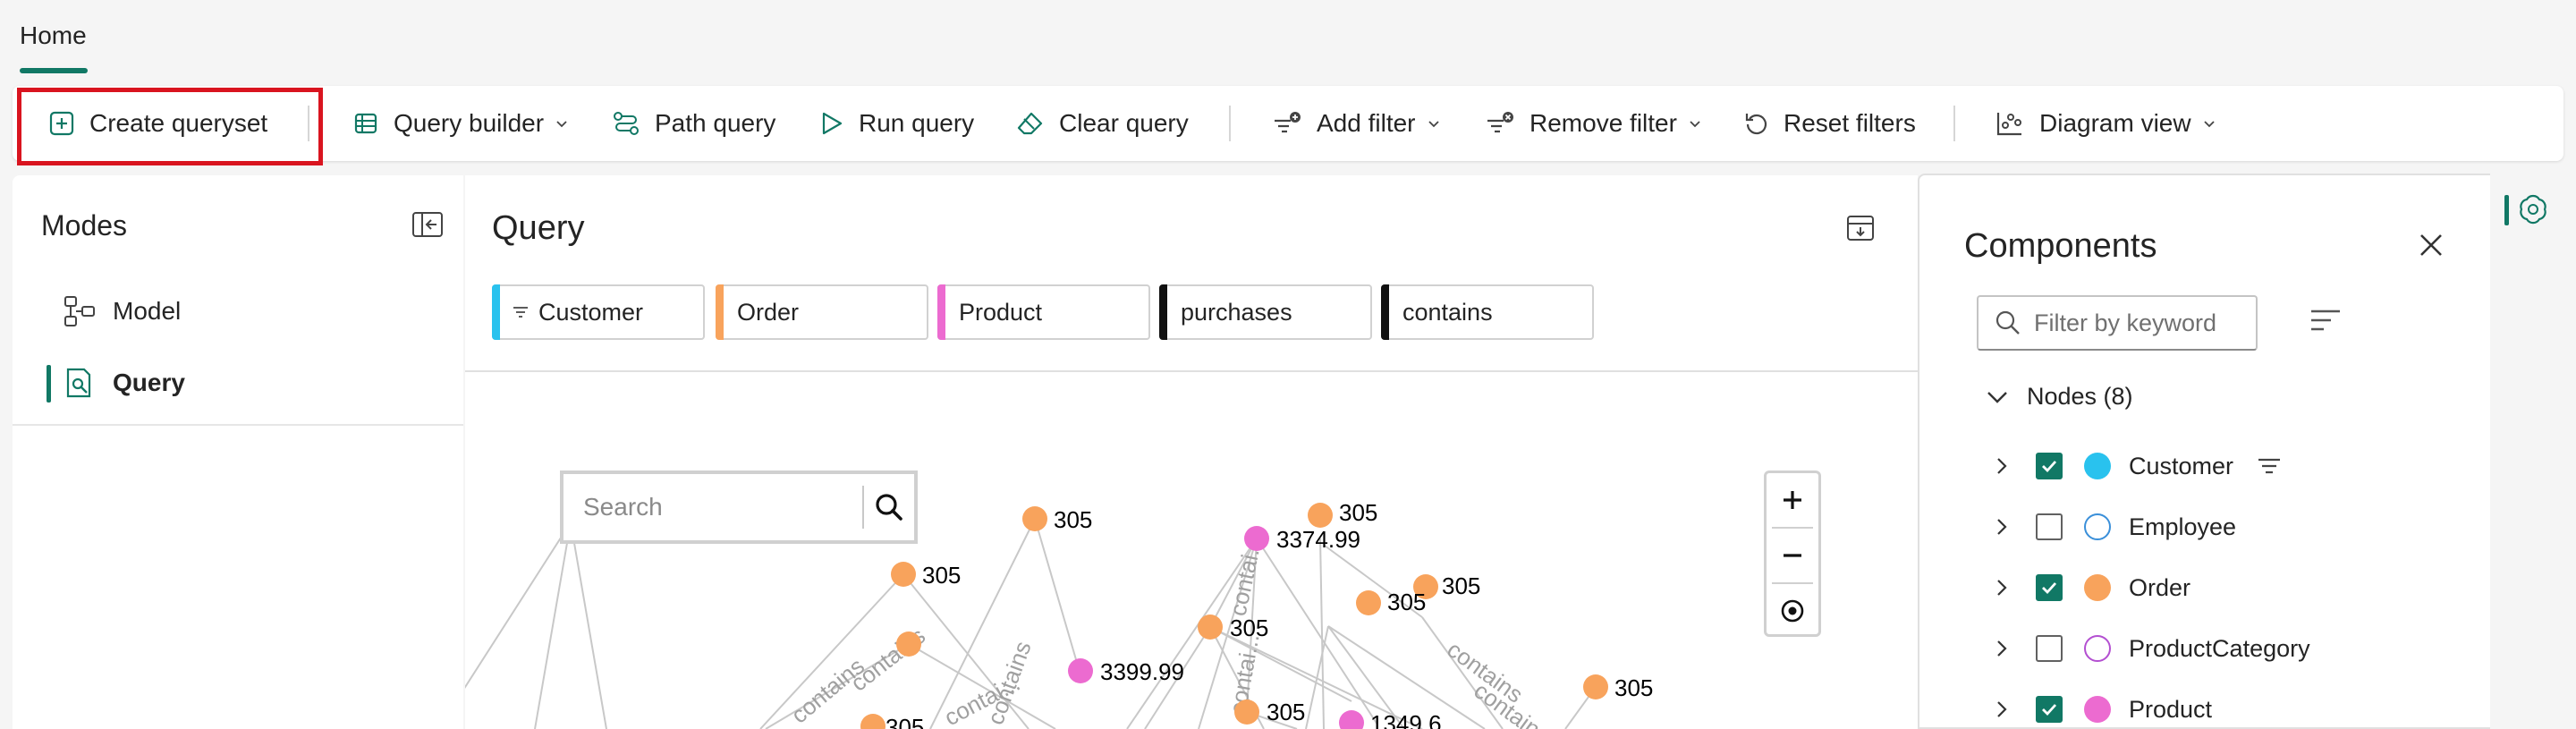 This screenshot has width=2576, height=729. What do you see at coordinates (822, 312) in the screenshot?
I see `query-pill-order: Order` at bounding box center [822, 312].